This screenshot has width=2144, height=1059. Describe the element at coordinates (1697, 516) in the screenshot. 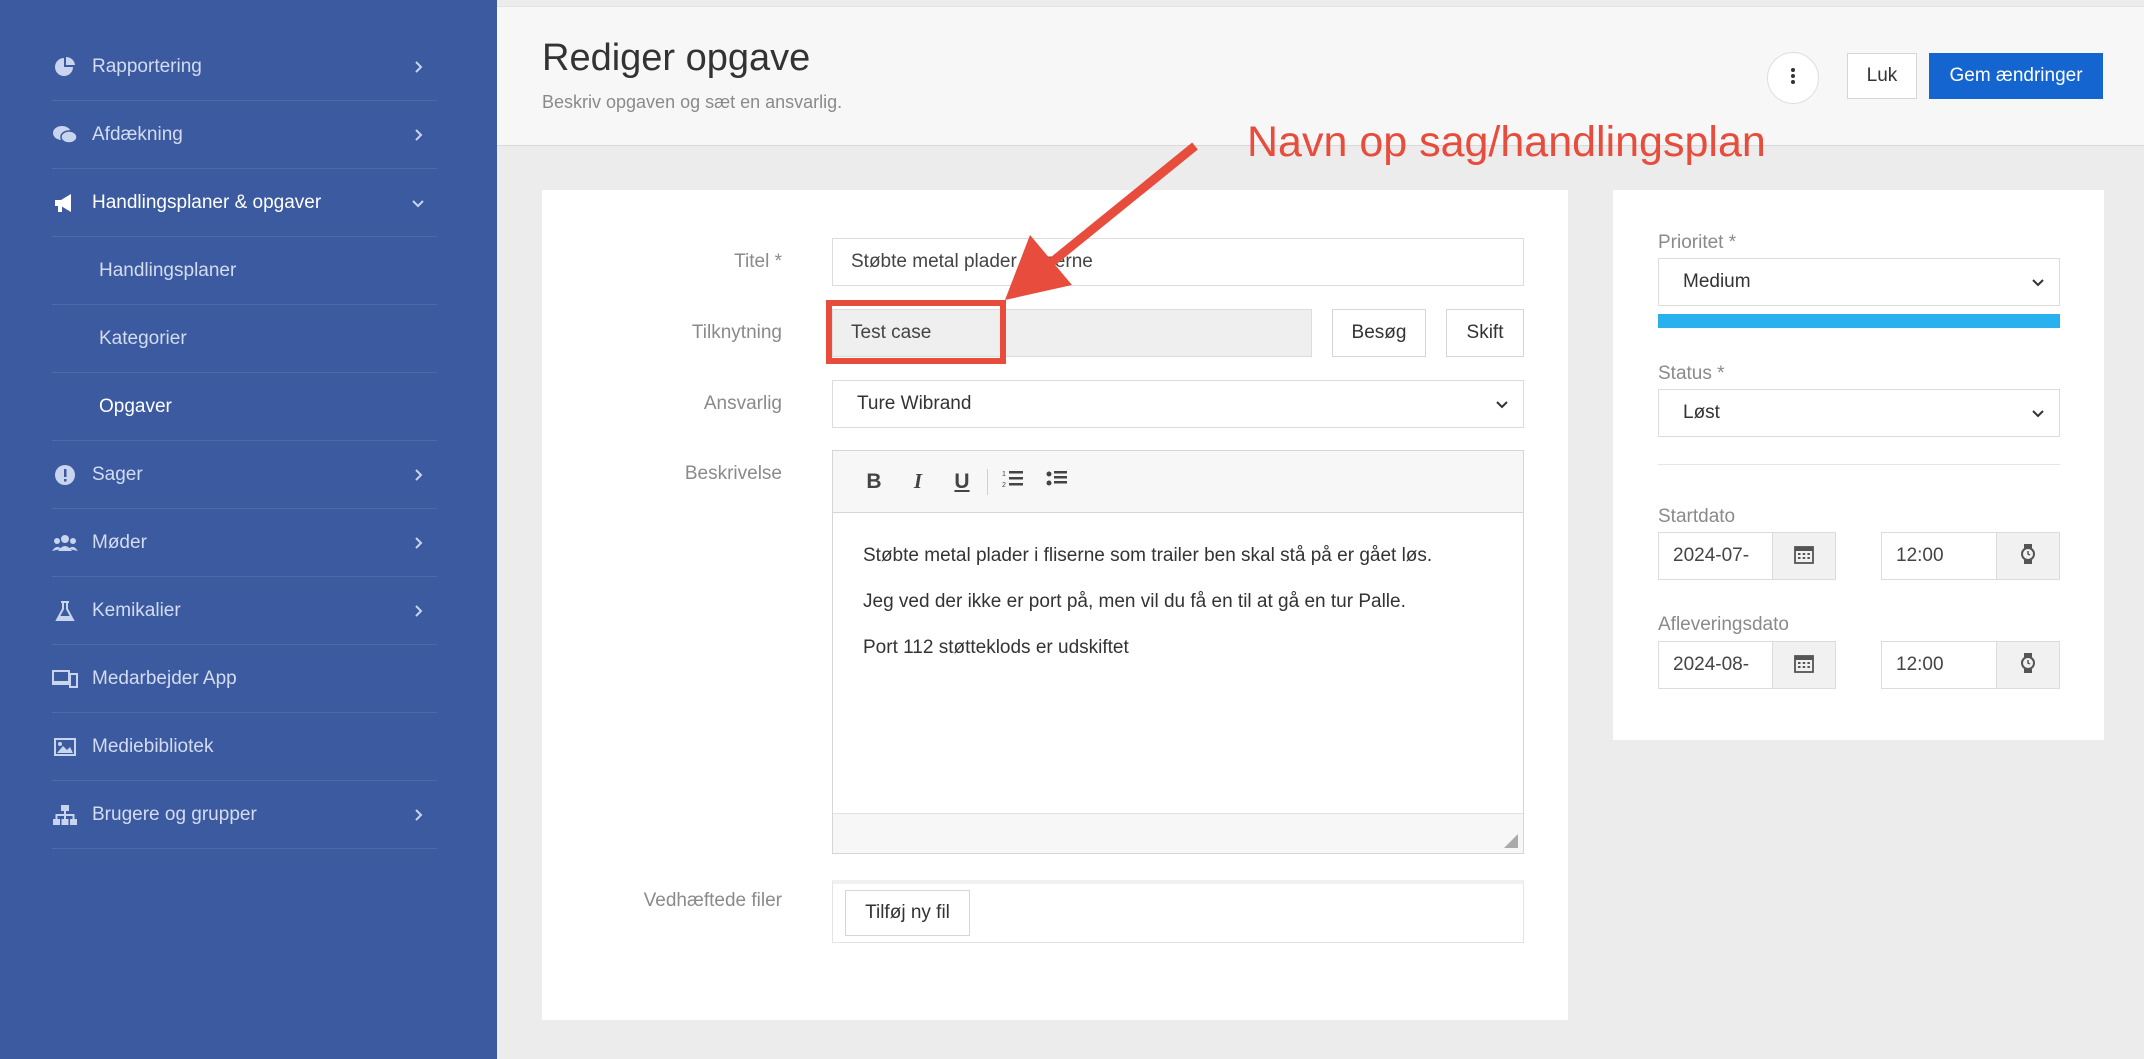

I see `start-date-label: Startdato` at that location.